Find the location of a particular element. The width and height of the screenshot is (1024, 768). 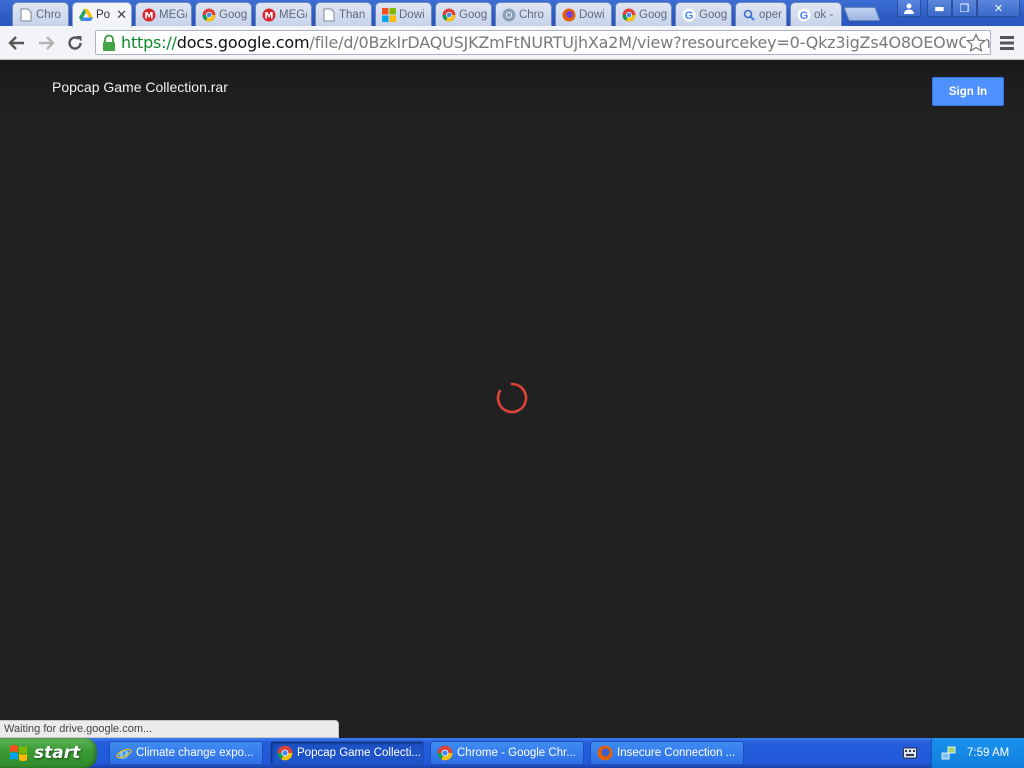

reload-icon is located at coordinates (75, 43).